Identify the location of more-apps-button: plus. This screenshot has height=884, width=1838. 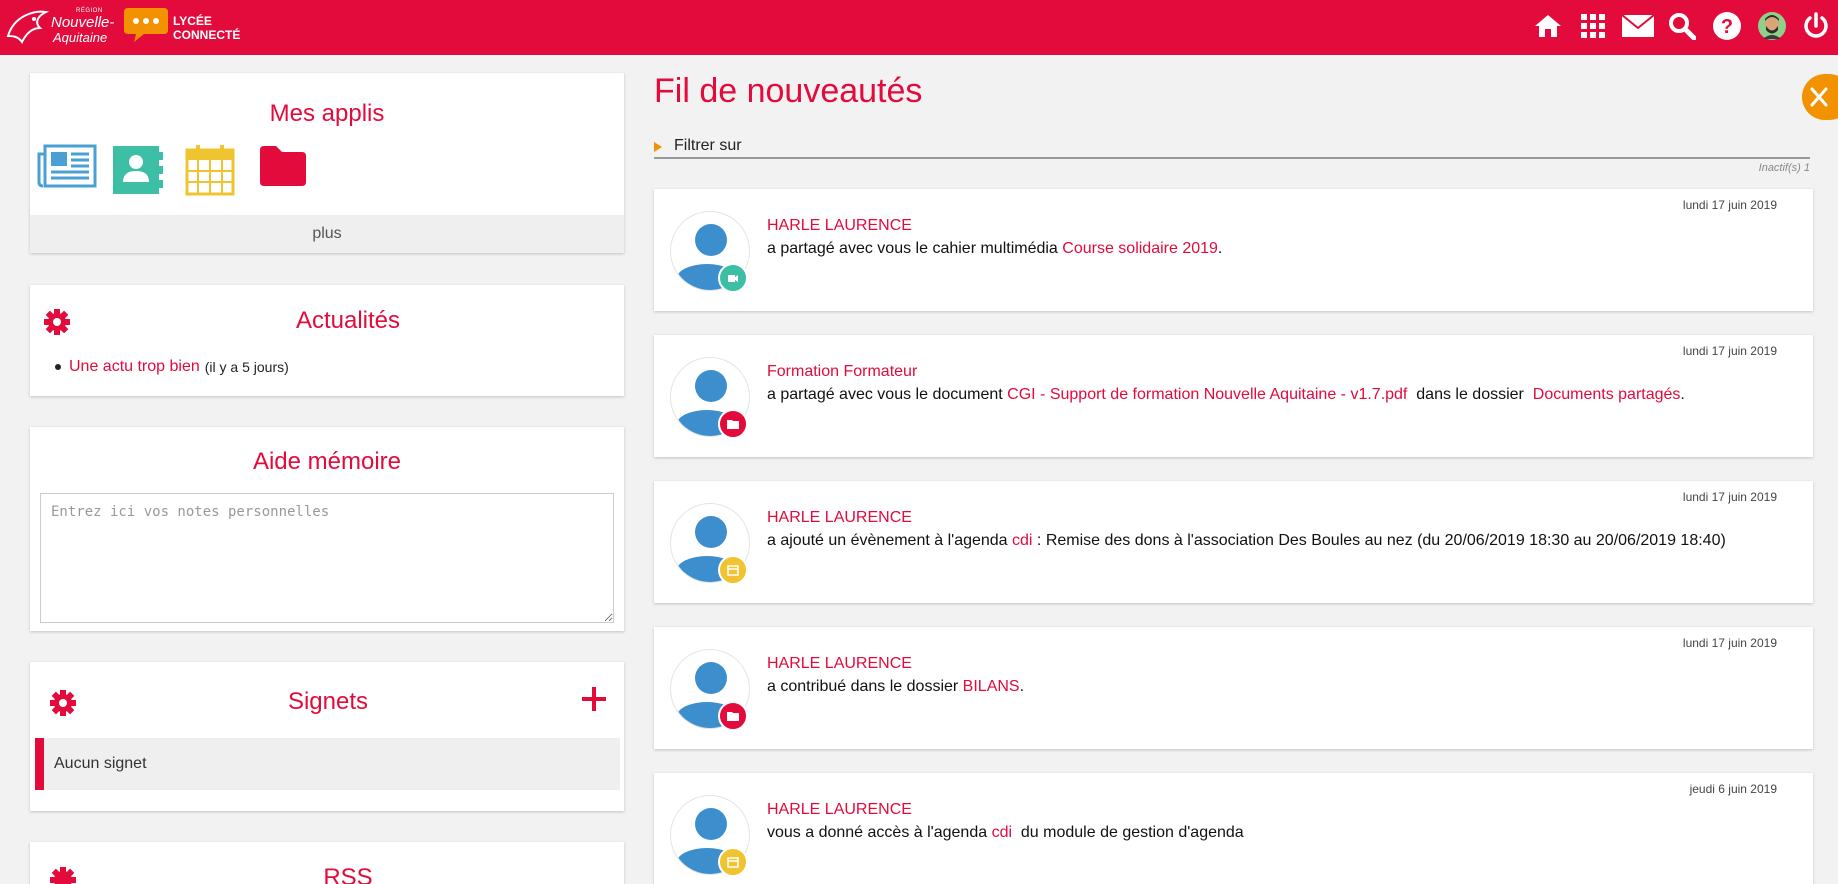
(327, 234).